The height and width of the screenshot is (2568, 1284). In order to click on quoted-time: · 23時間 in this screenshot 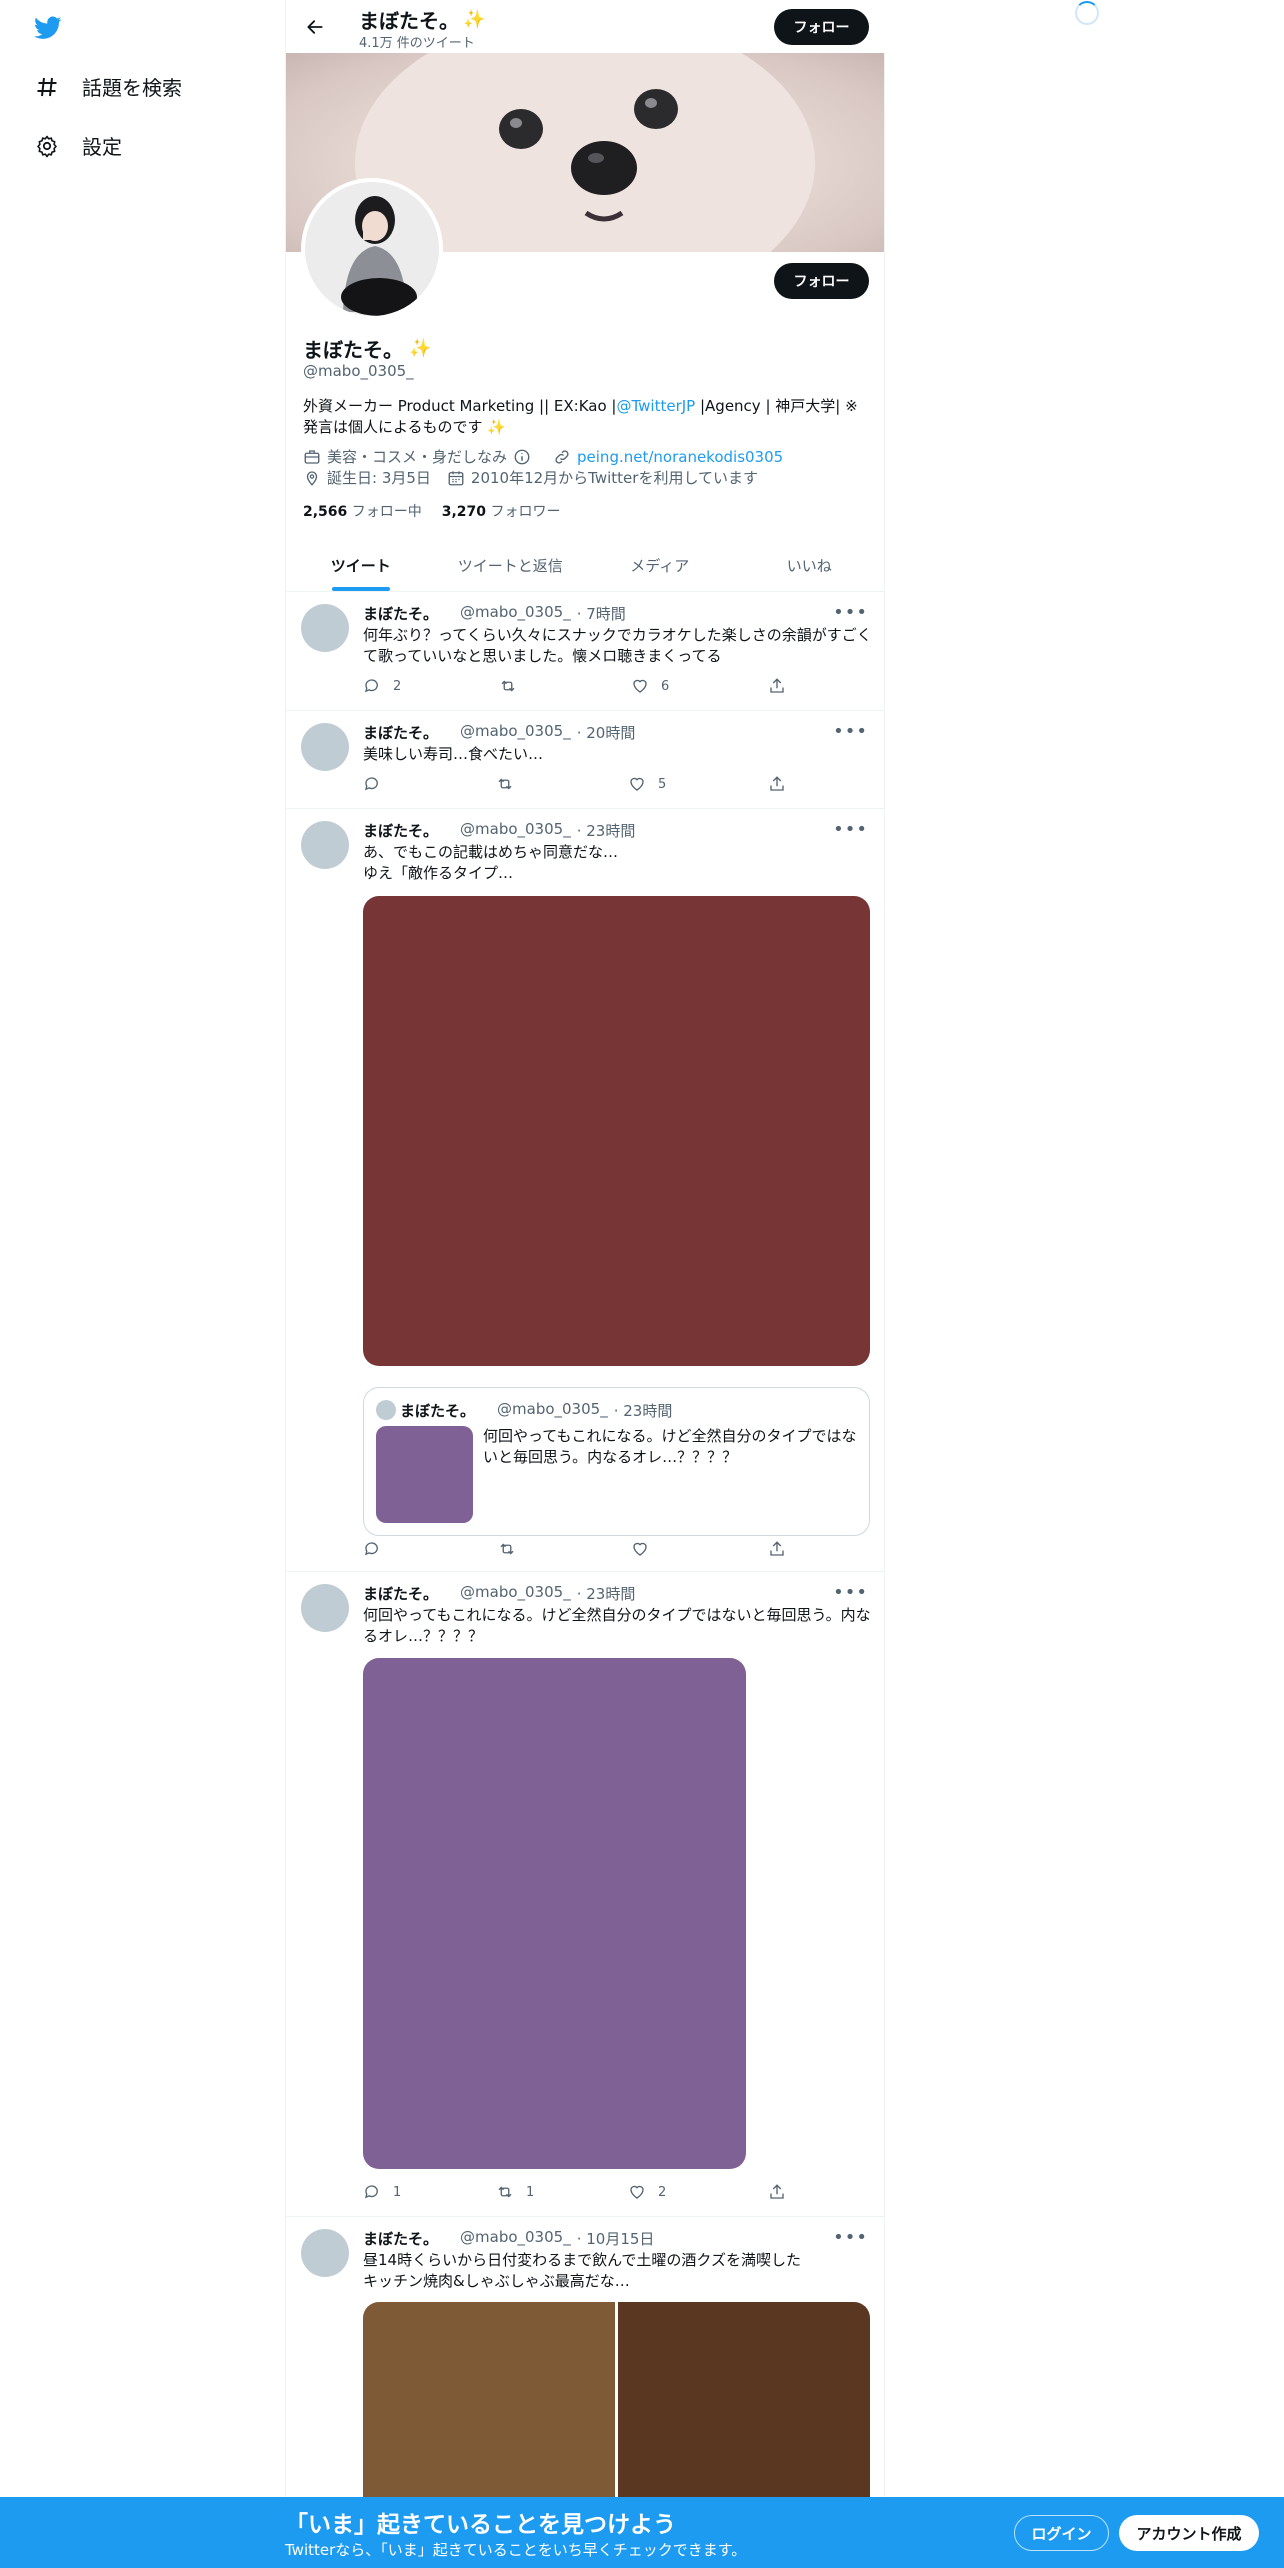, I will do `click(643, 1411)`.